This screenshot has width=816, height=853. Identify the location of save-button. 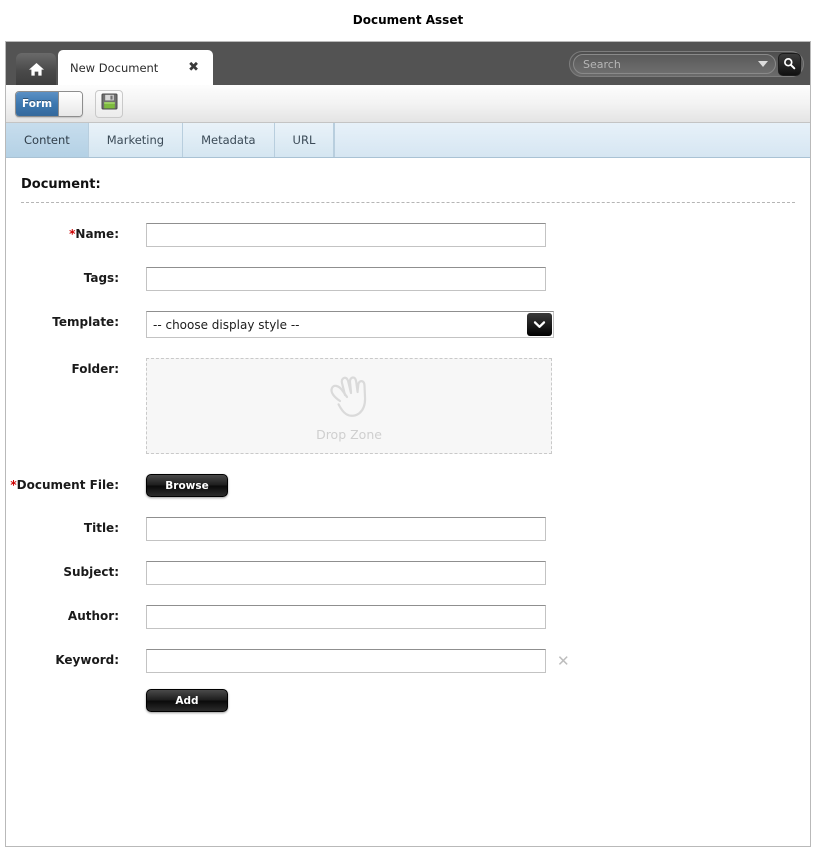
(109, 103).